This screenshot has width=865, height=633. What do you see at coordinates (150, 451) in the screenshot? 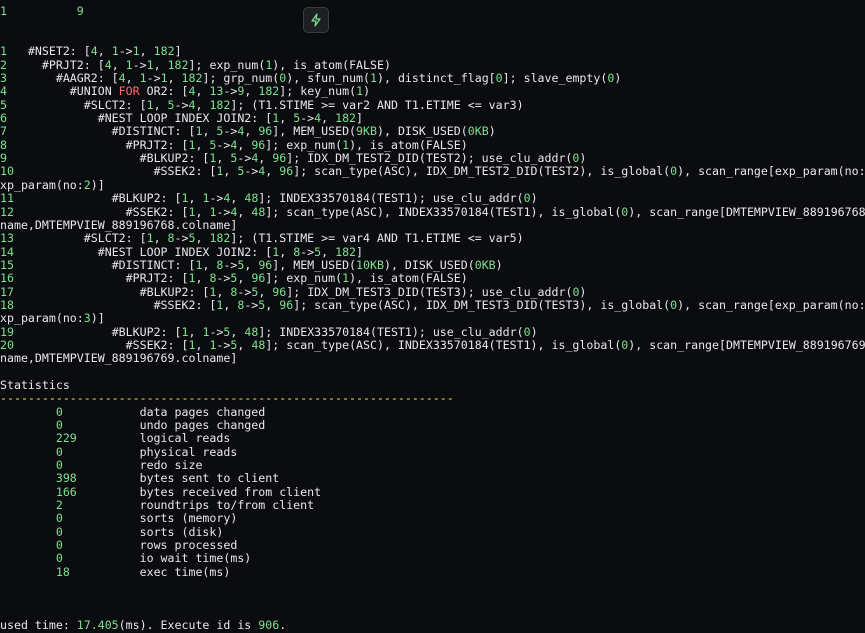
I see `terminal-text: physical reads` at bounding box center [150, 451].